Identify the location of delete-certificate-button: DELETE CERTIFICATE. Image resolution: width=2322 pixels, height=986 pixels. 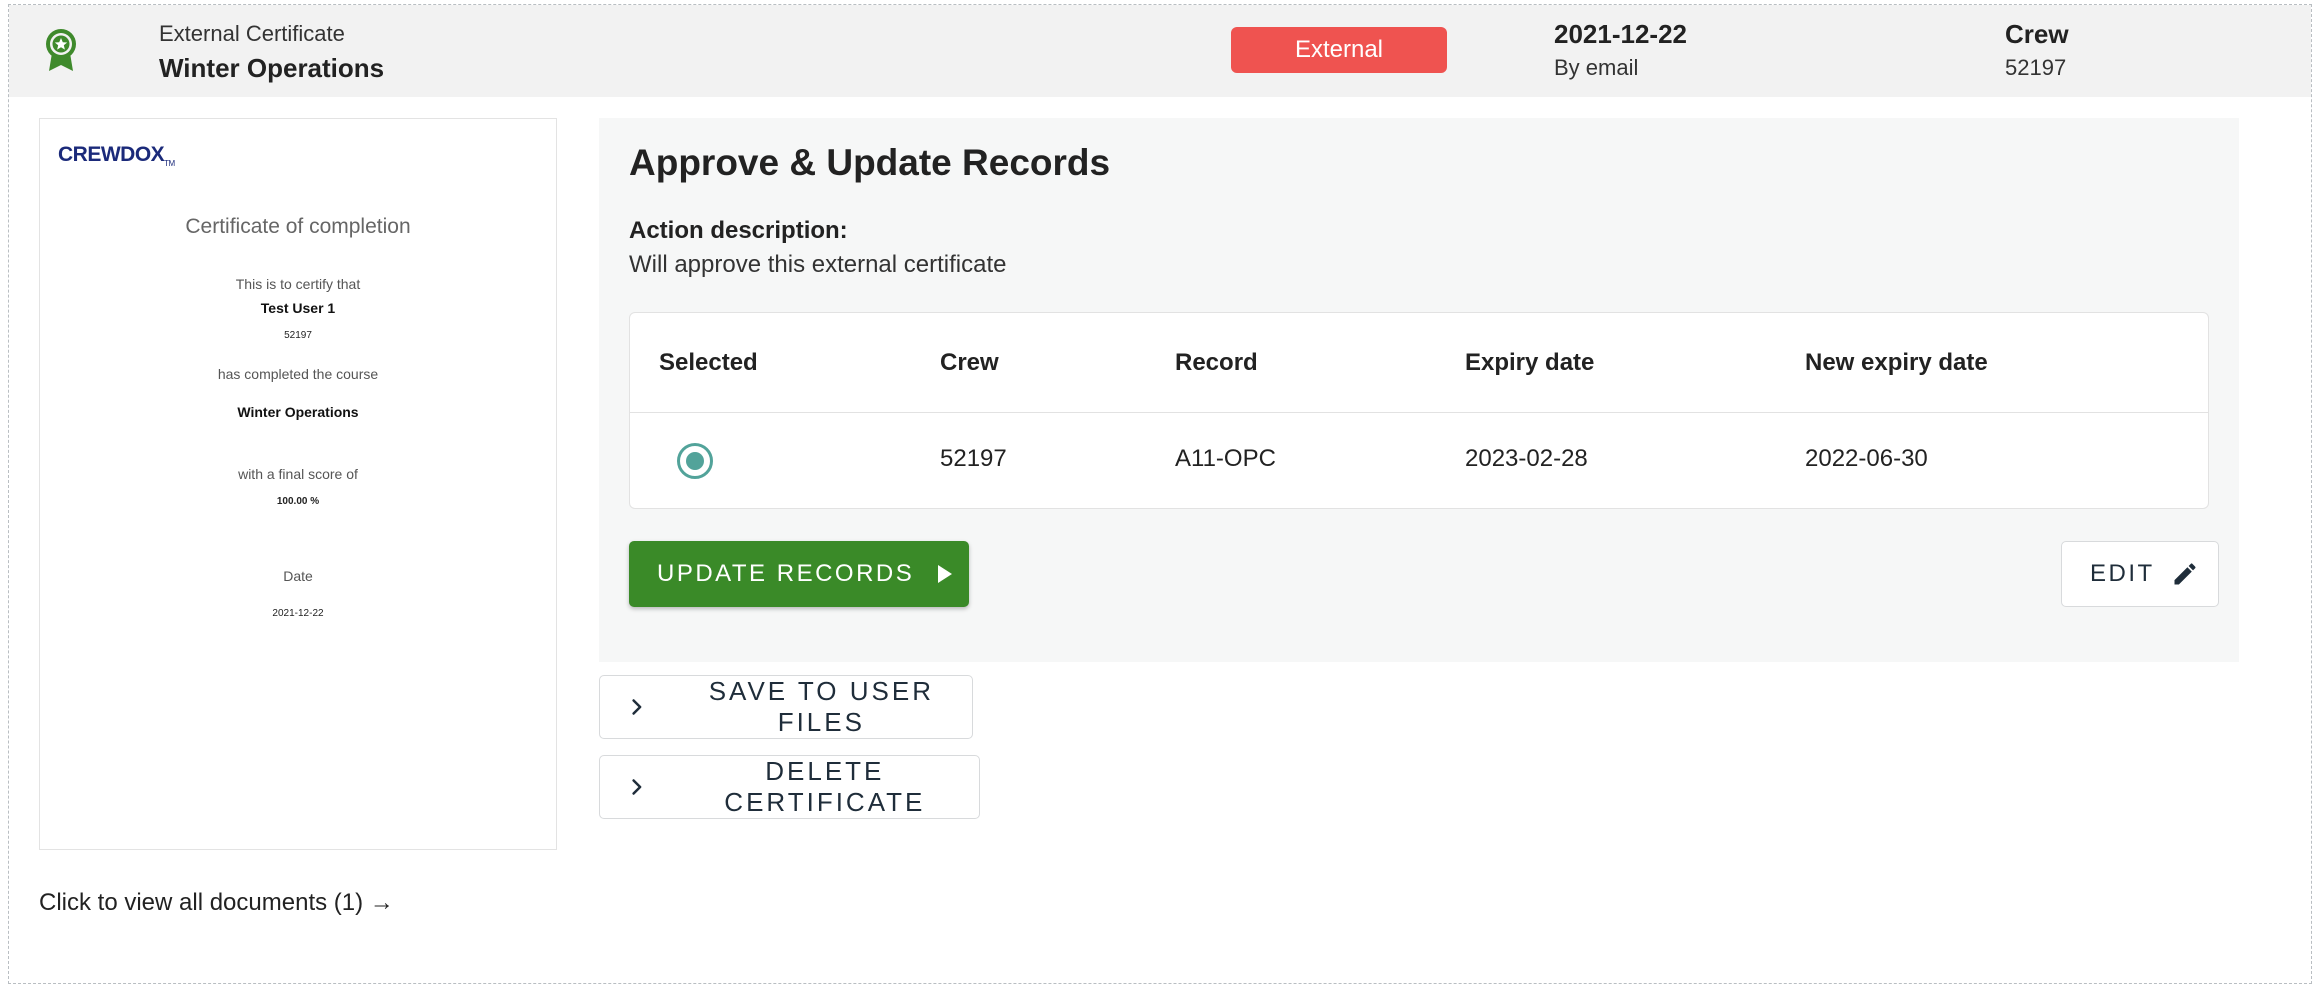
(789, 787).